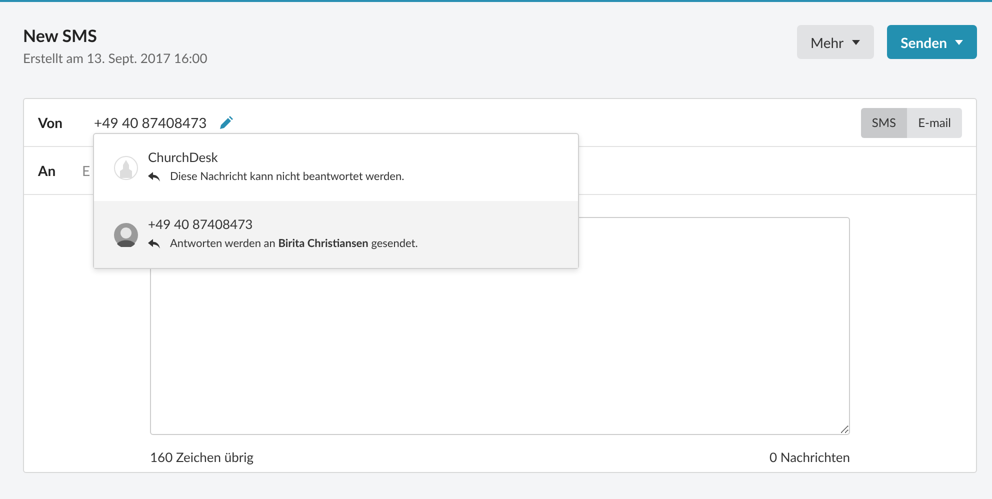 The height and width of the screenshot is (499, 992). Describe the element at coordinates (835, 42) in the screenshot. I see `more-button: Mehr` at that location.